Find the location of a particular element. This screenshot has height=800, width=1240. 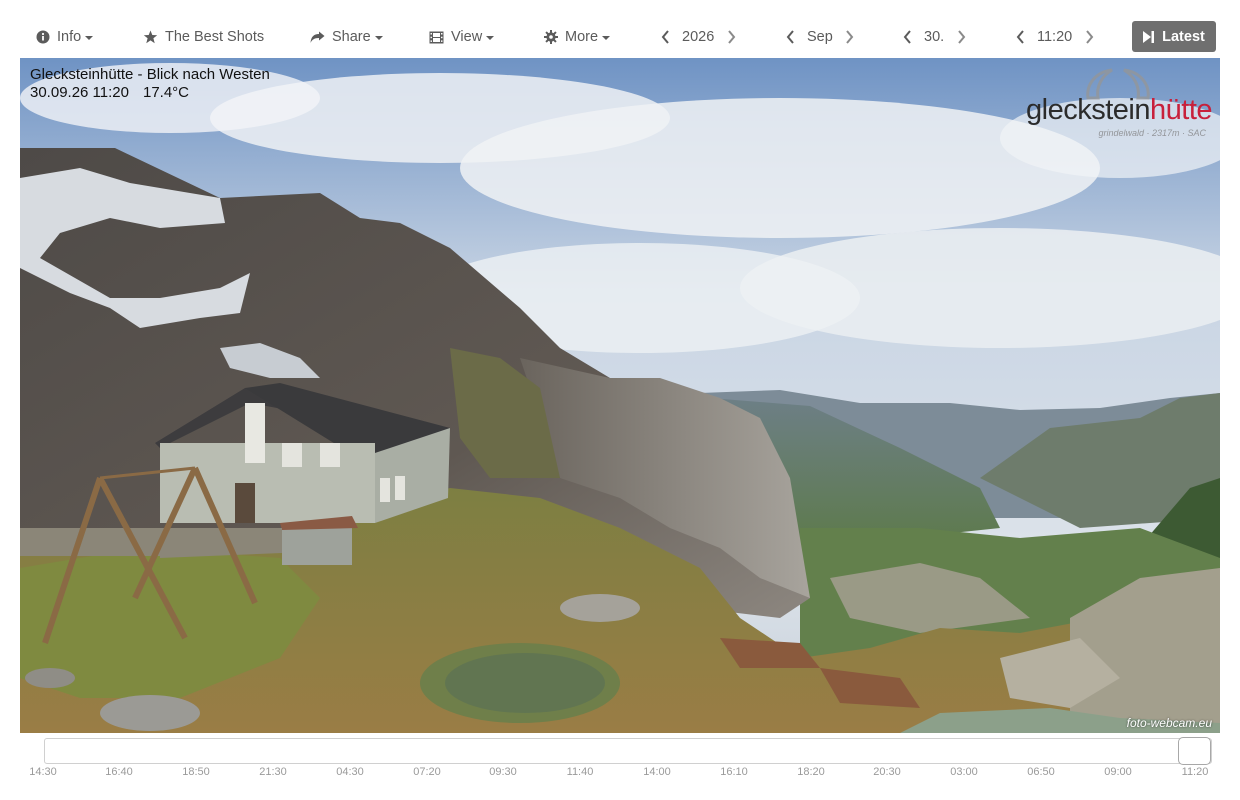

gear-icon is located at coordinates (551, 37).